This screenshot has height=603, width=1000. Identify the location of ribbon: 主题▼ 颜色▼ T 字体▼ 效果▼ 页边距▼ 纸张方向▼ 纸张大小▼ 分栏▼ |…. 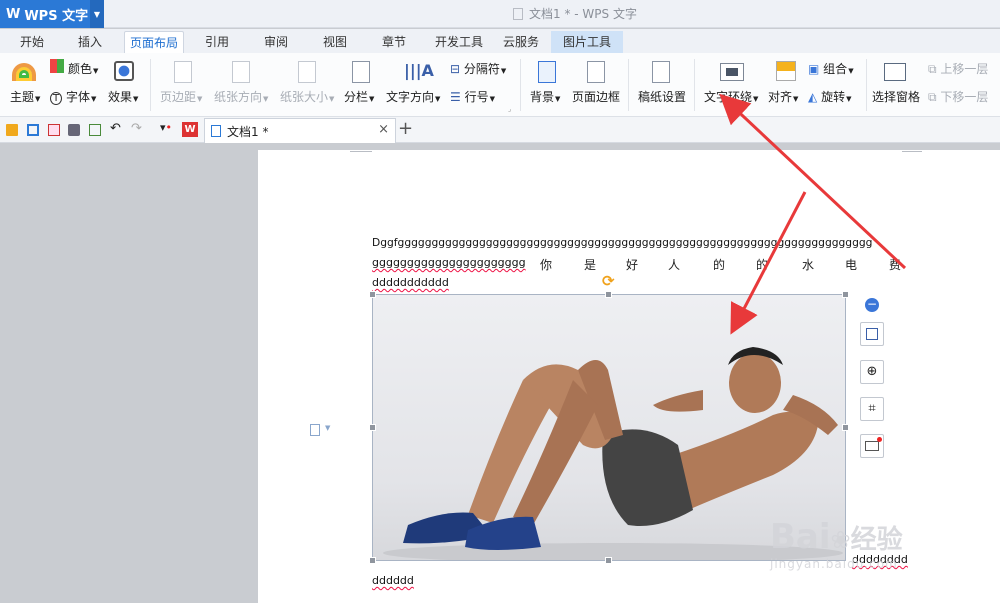
(500, 85).